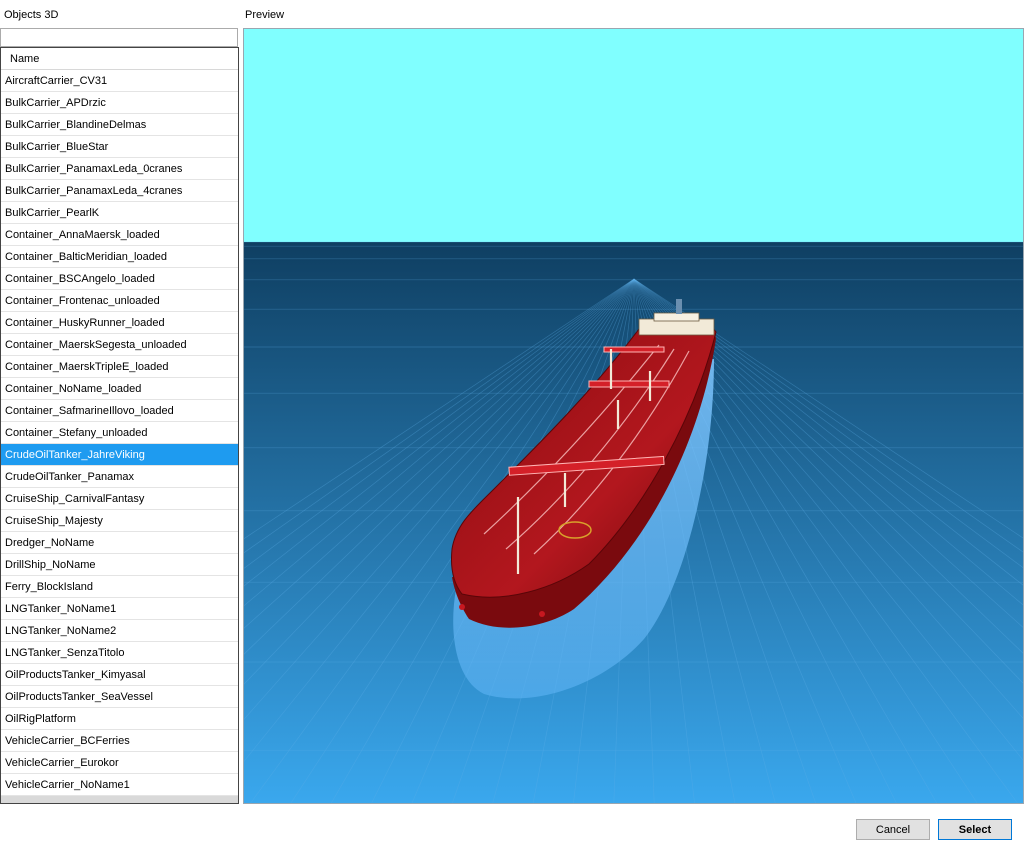 This screenshot has width=1024, height=850. What do you see at coordinates (119, 235) in the screenshot?
I see `list-item: Container_AnnaMaersk_loaded` at bounding box center [119, 235].